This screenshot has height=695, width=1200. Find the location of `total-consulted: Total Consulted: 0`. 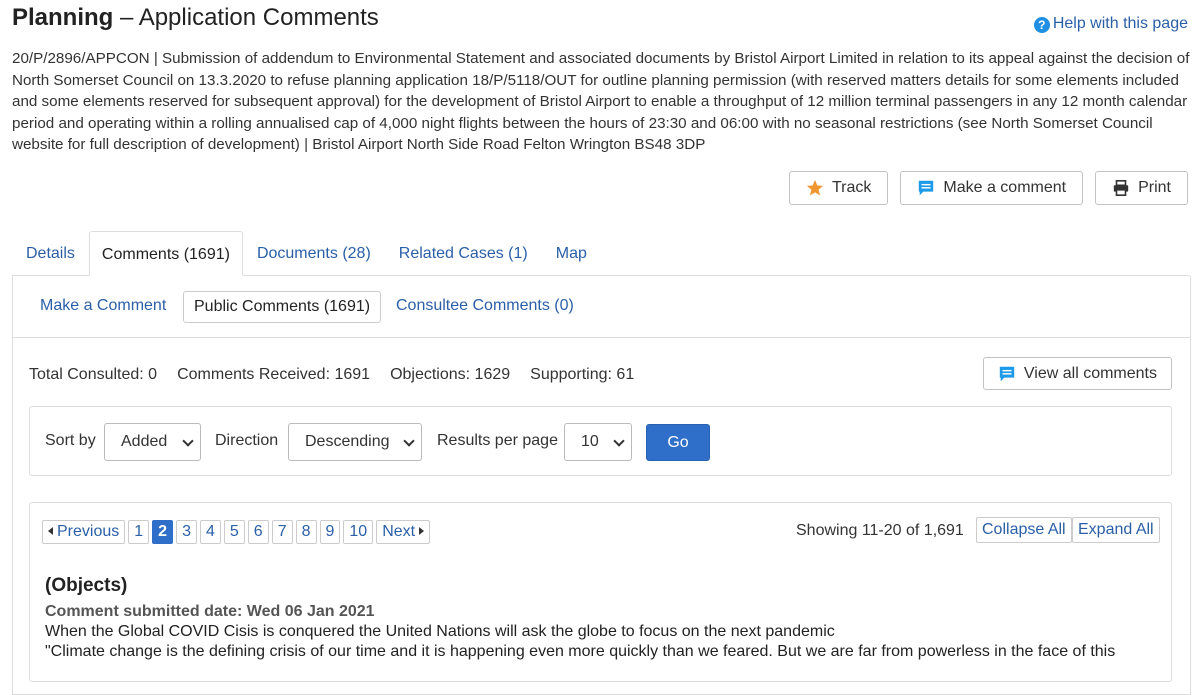

total-consulted: Total Consulted: 0 is located at coordinates (93, 374).